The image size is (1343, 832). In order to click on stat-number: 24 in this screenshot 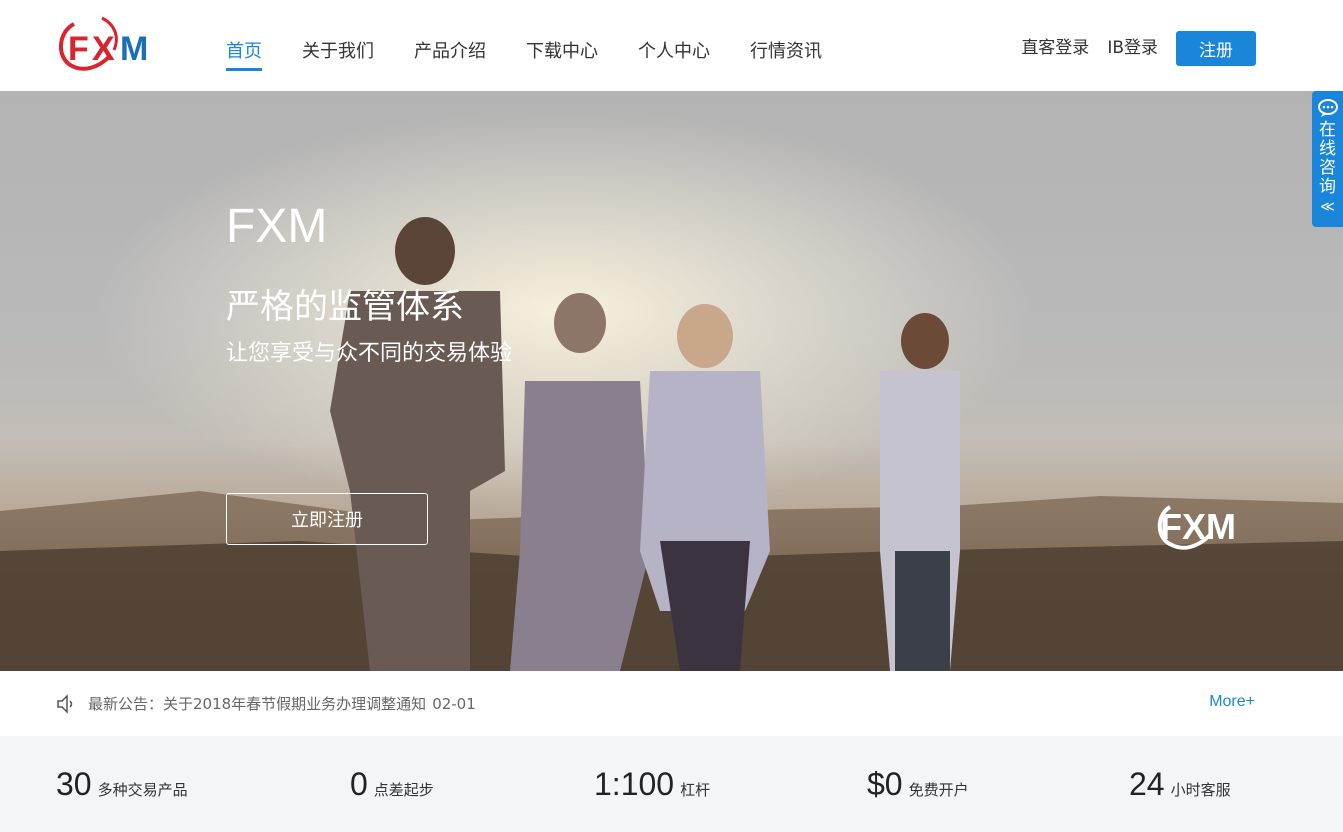, I will do `click(1147, 784)`.